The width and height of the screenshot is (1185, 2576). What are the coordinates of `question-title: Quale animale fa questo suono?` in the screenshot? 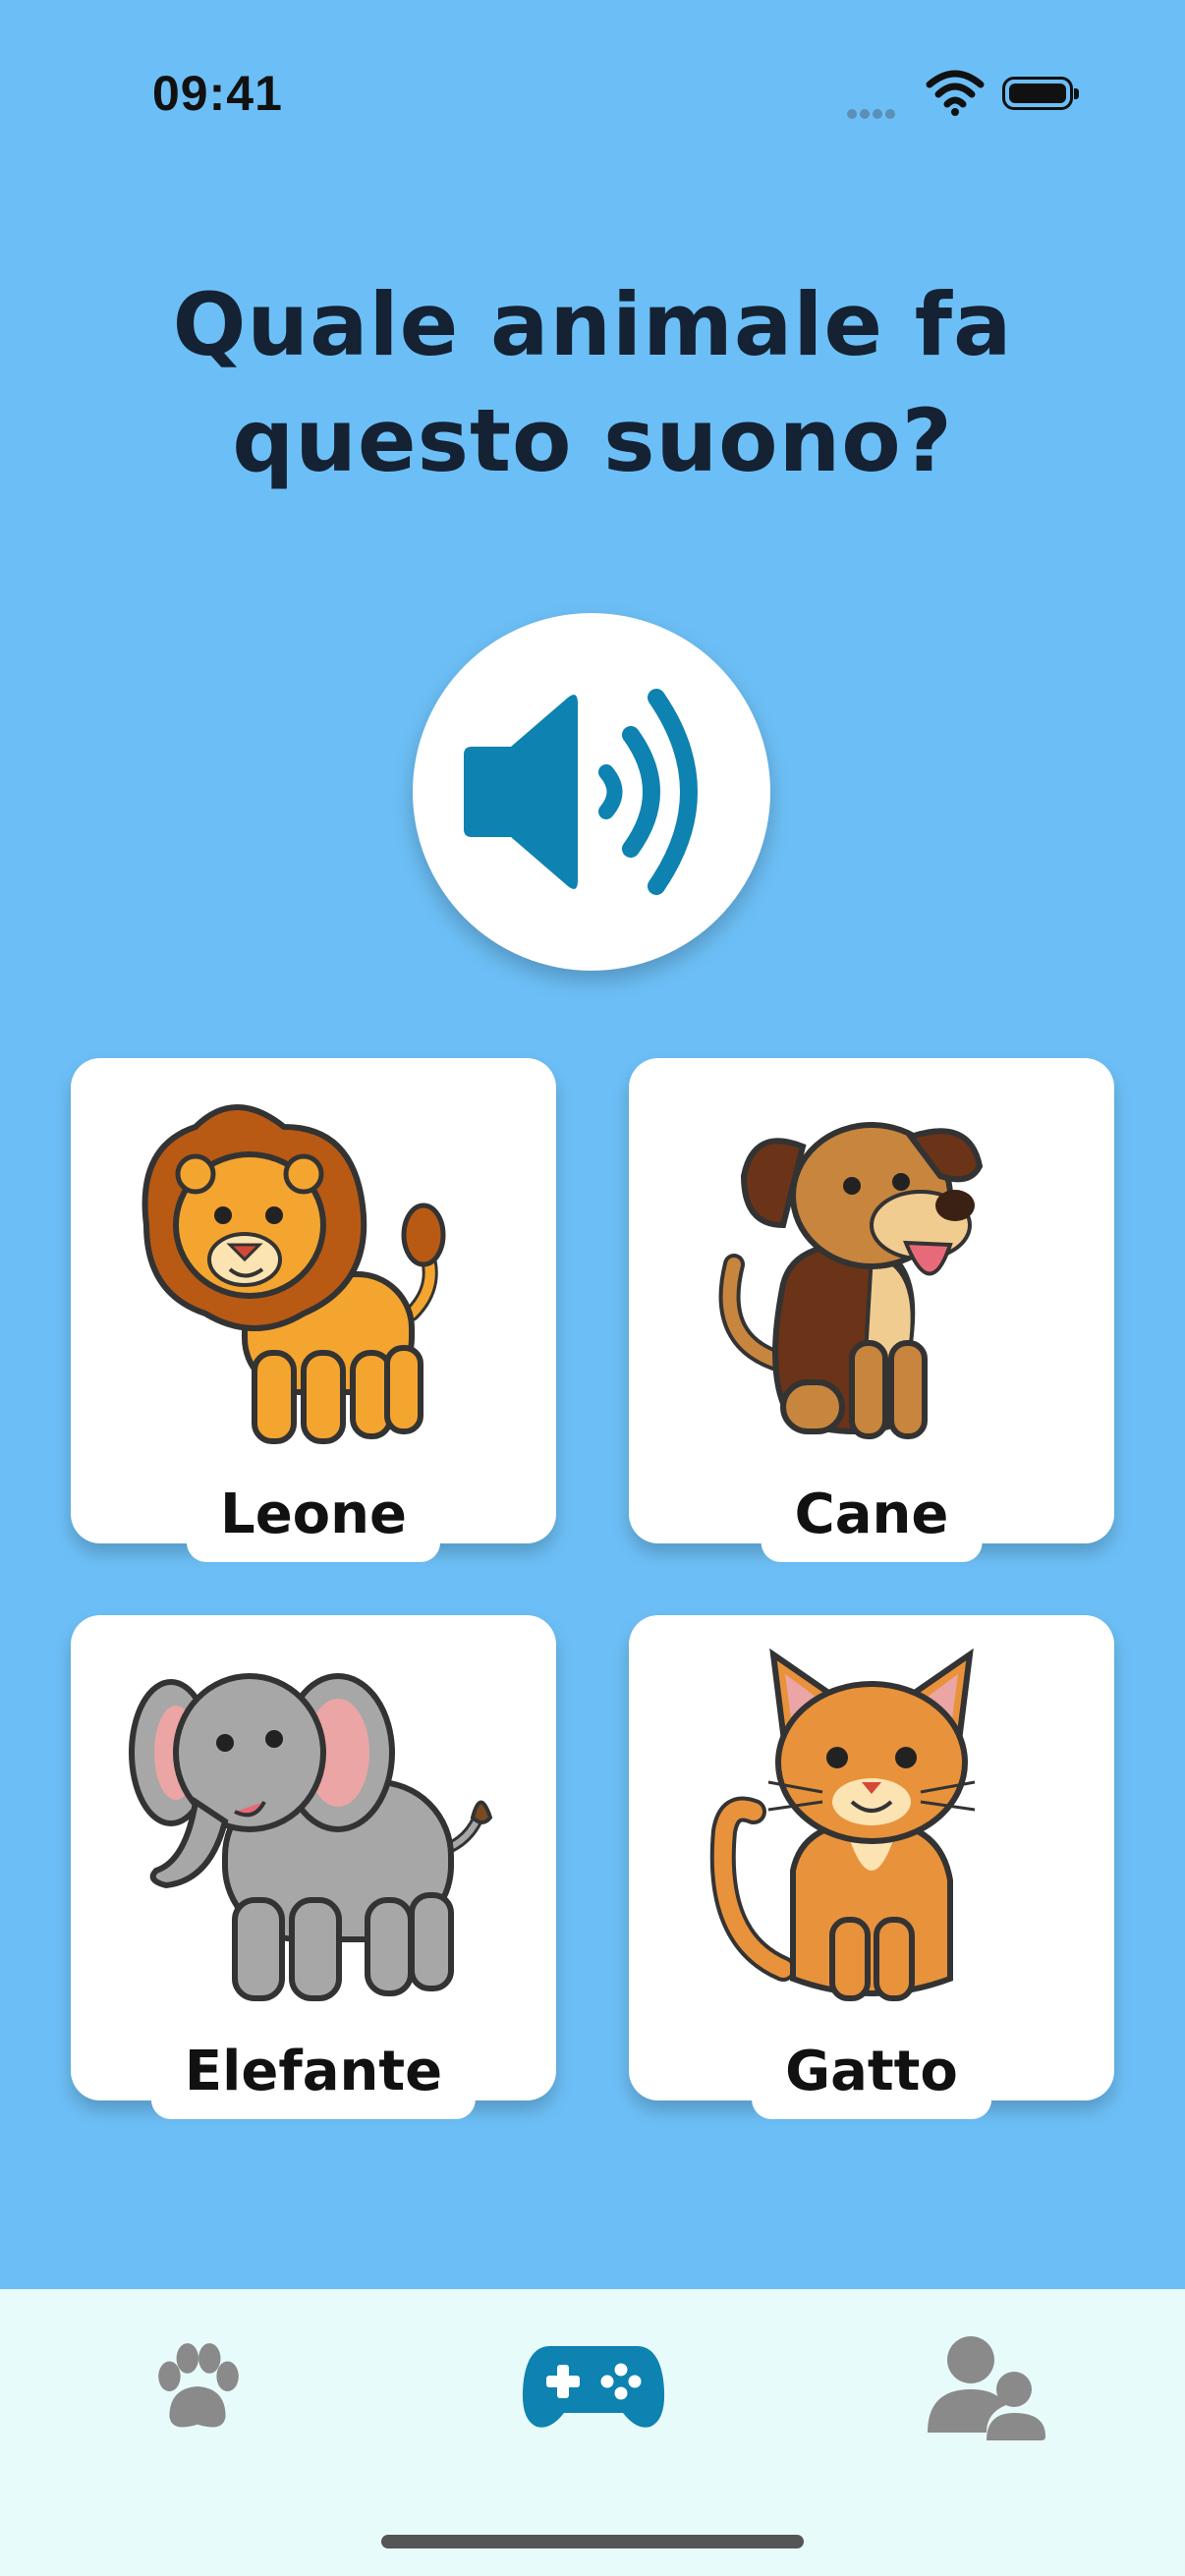 It's located at (592, 383).